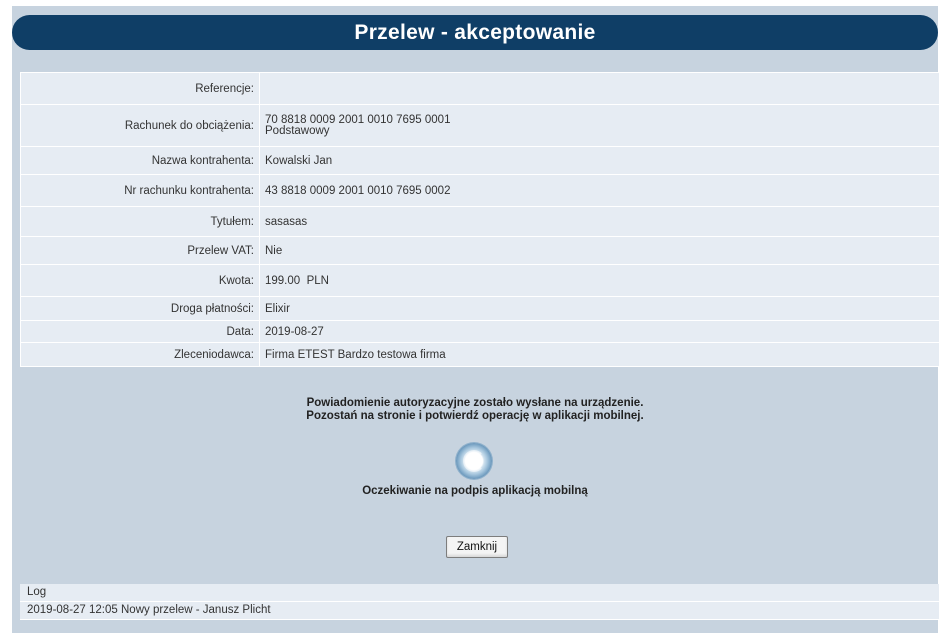 This screenshot has height=637, width=939. Describe the element at coordinates (297, 131) in the screenshot. I see `debit-account-type: Podstawowy` at that location.